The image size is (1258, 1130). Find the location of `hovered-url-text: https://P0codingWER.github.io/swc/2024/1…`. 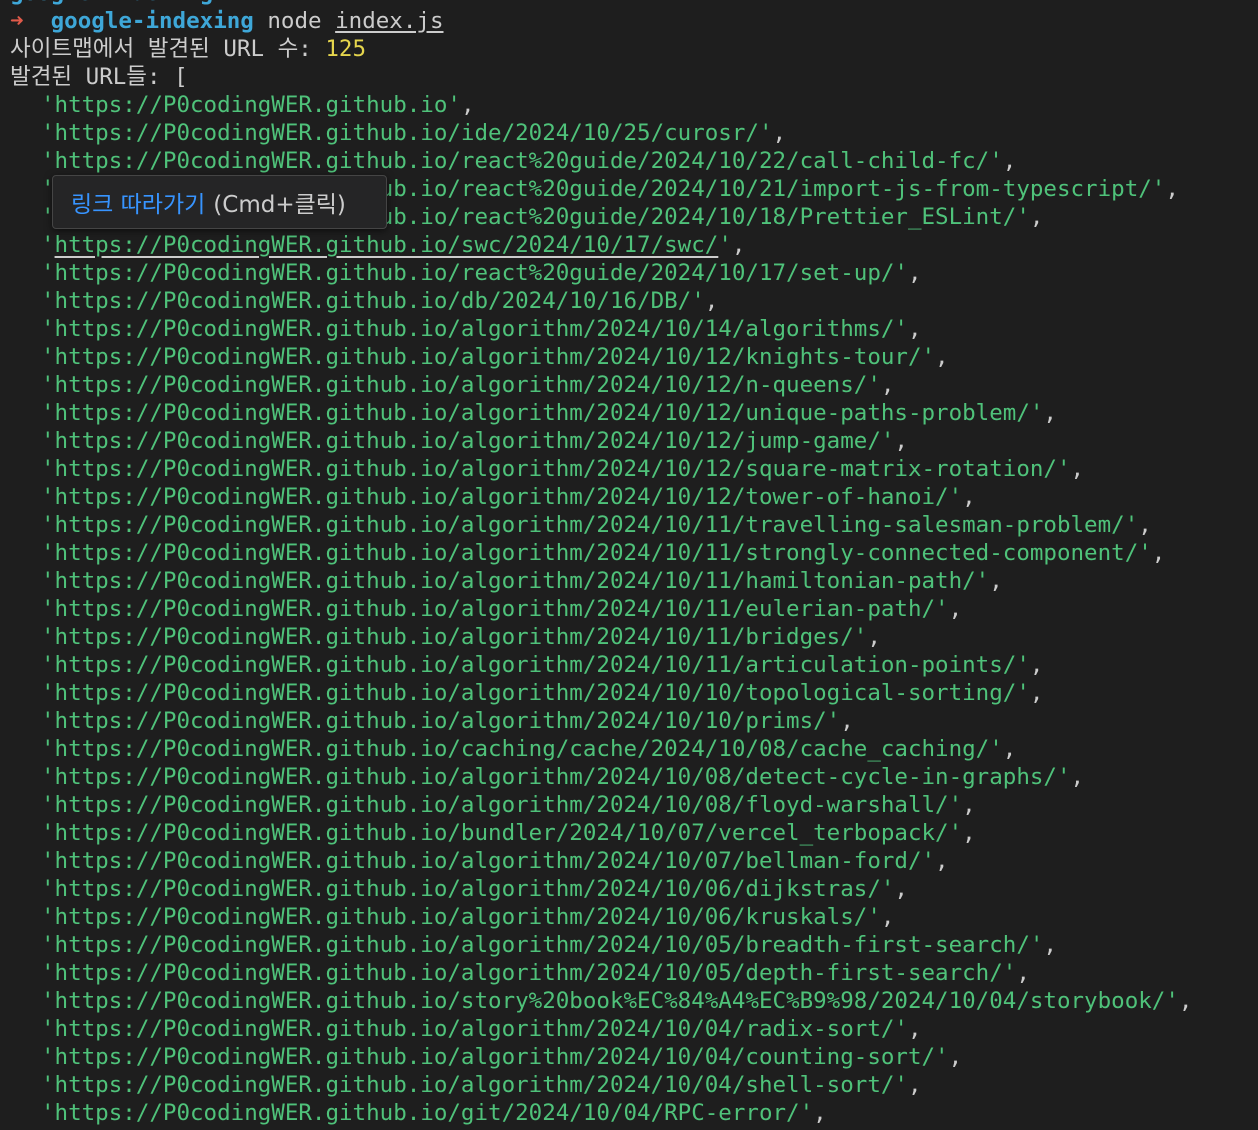

hovered-url-text: https://P0codingWER.github.io/swc/2024/1… is located at coordinates (387, 245).